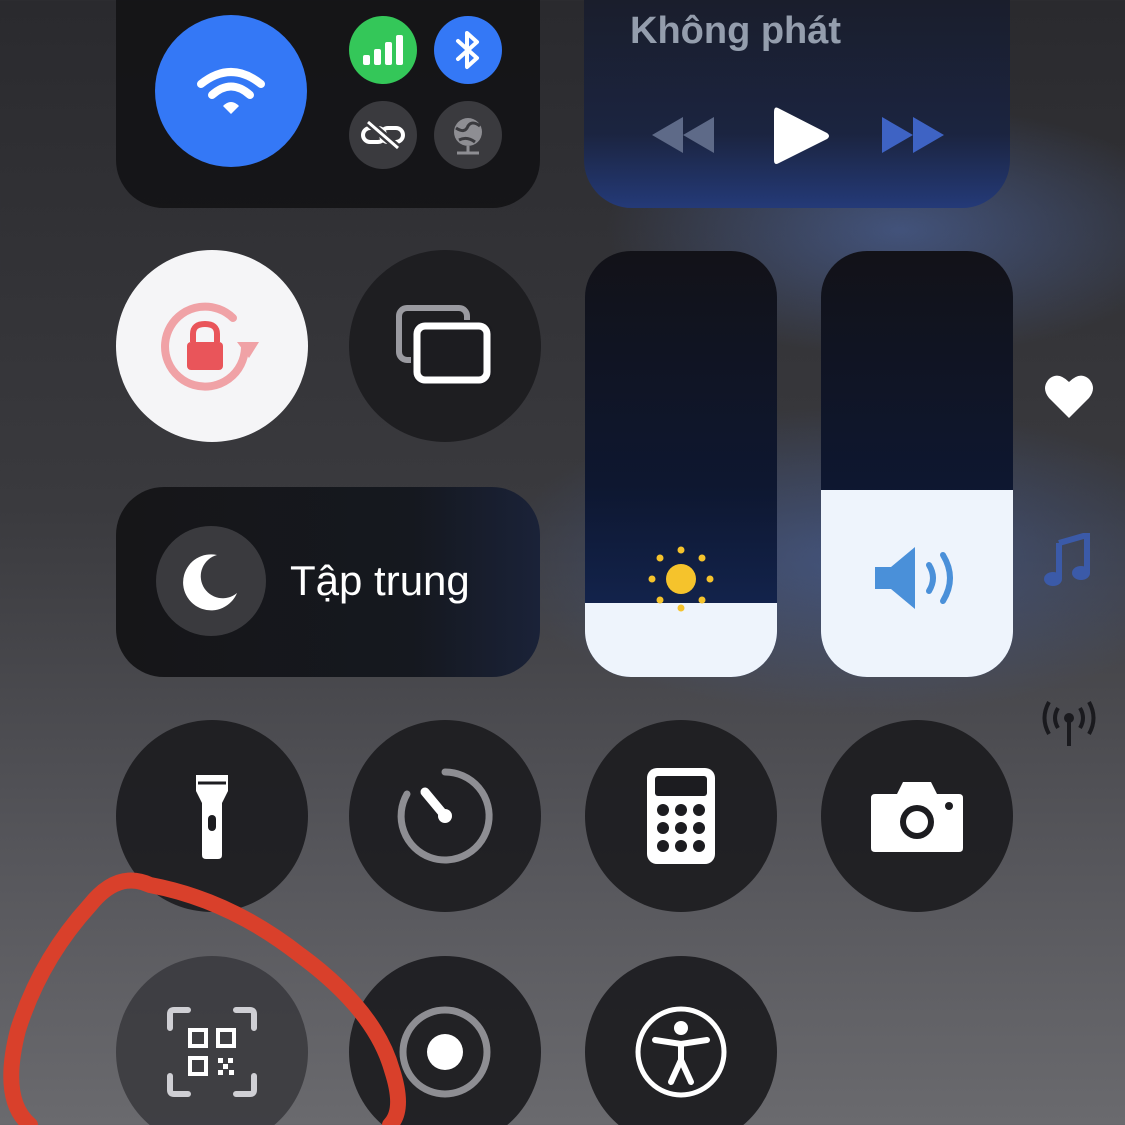  I want to click on vpn-button, so click(468, 135).